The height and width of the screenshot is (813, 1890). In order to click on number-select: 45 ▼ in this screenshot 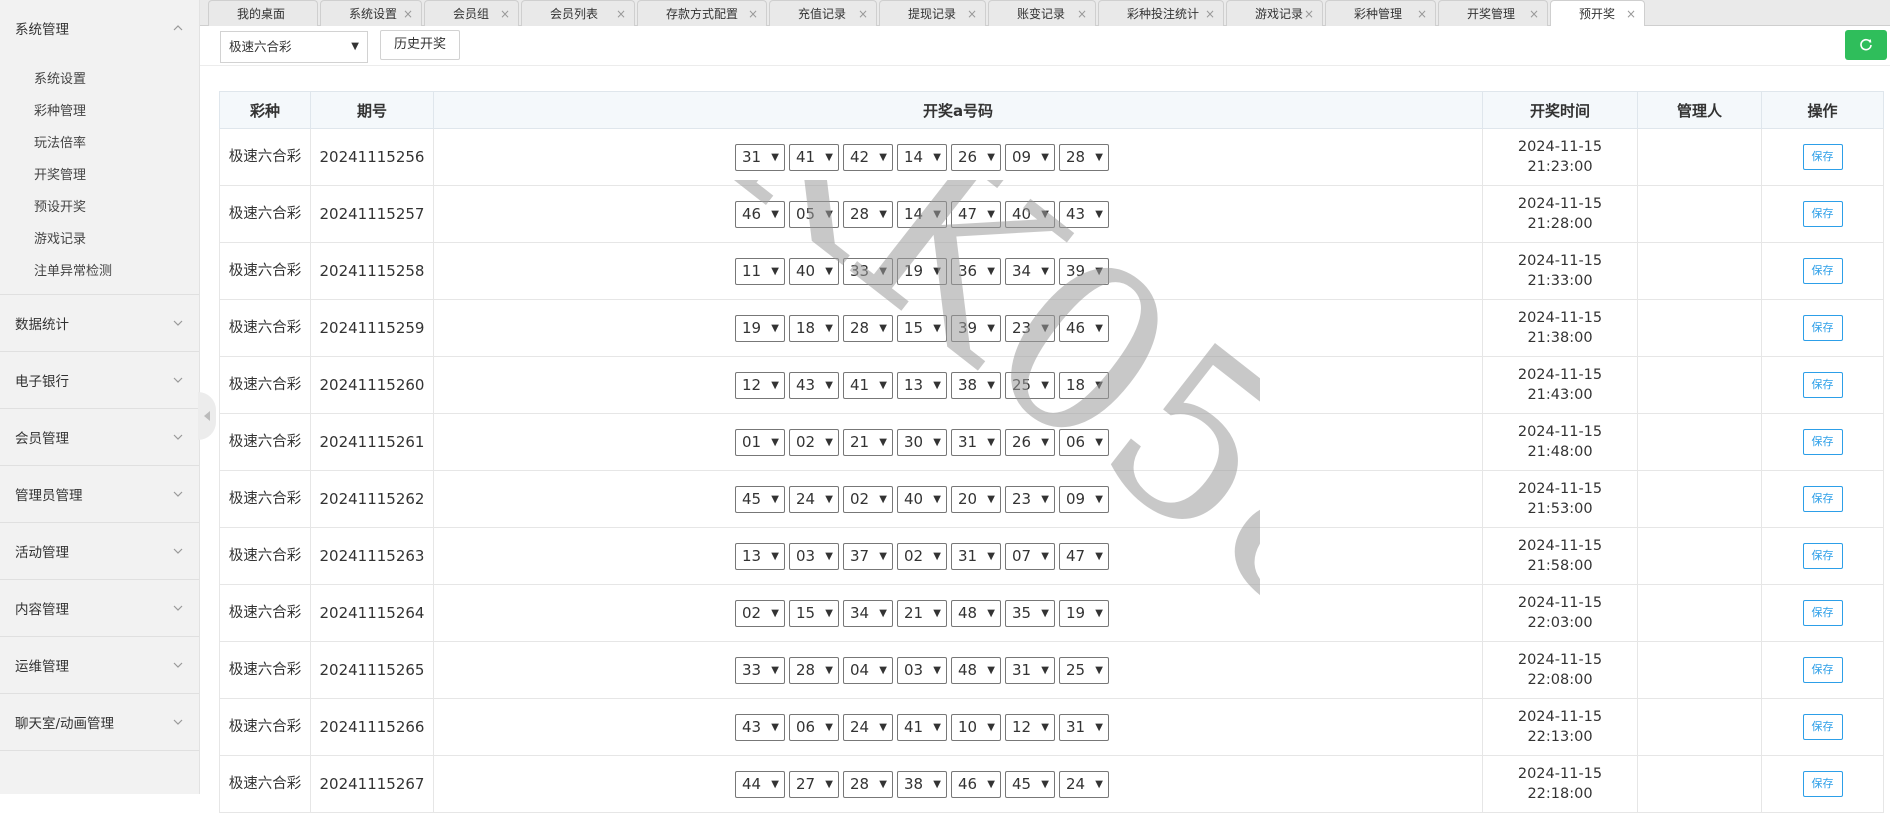, I will do `click(1030, 784)`.